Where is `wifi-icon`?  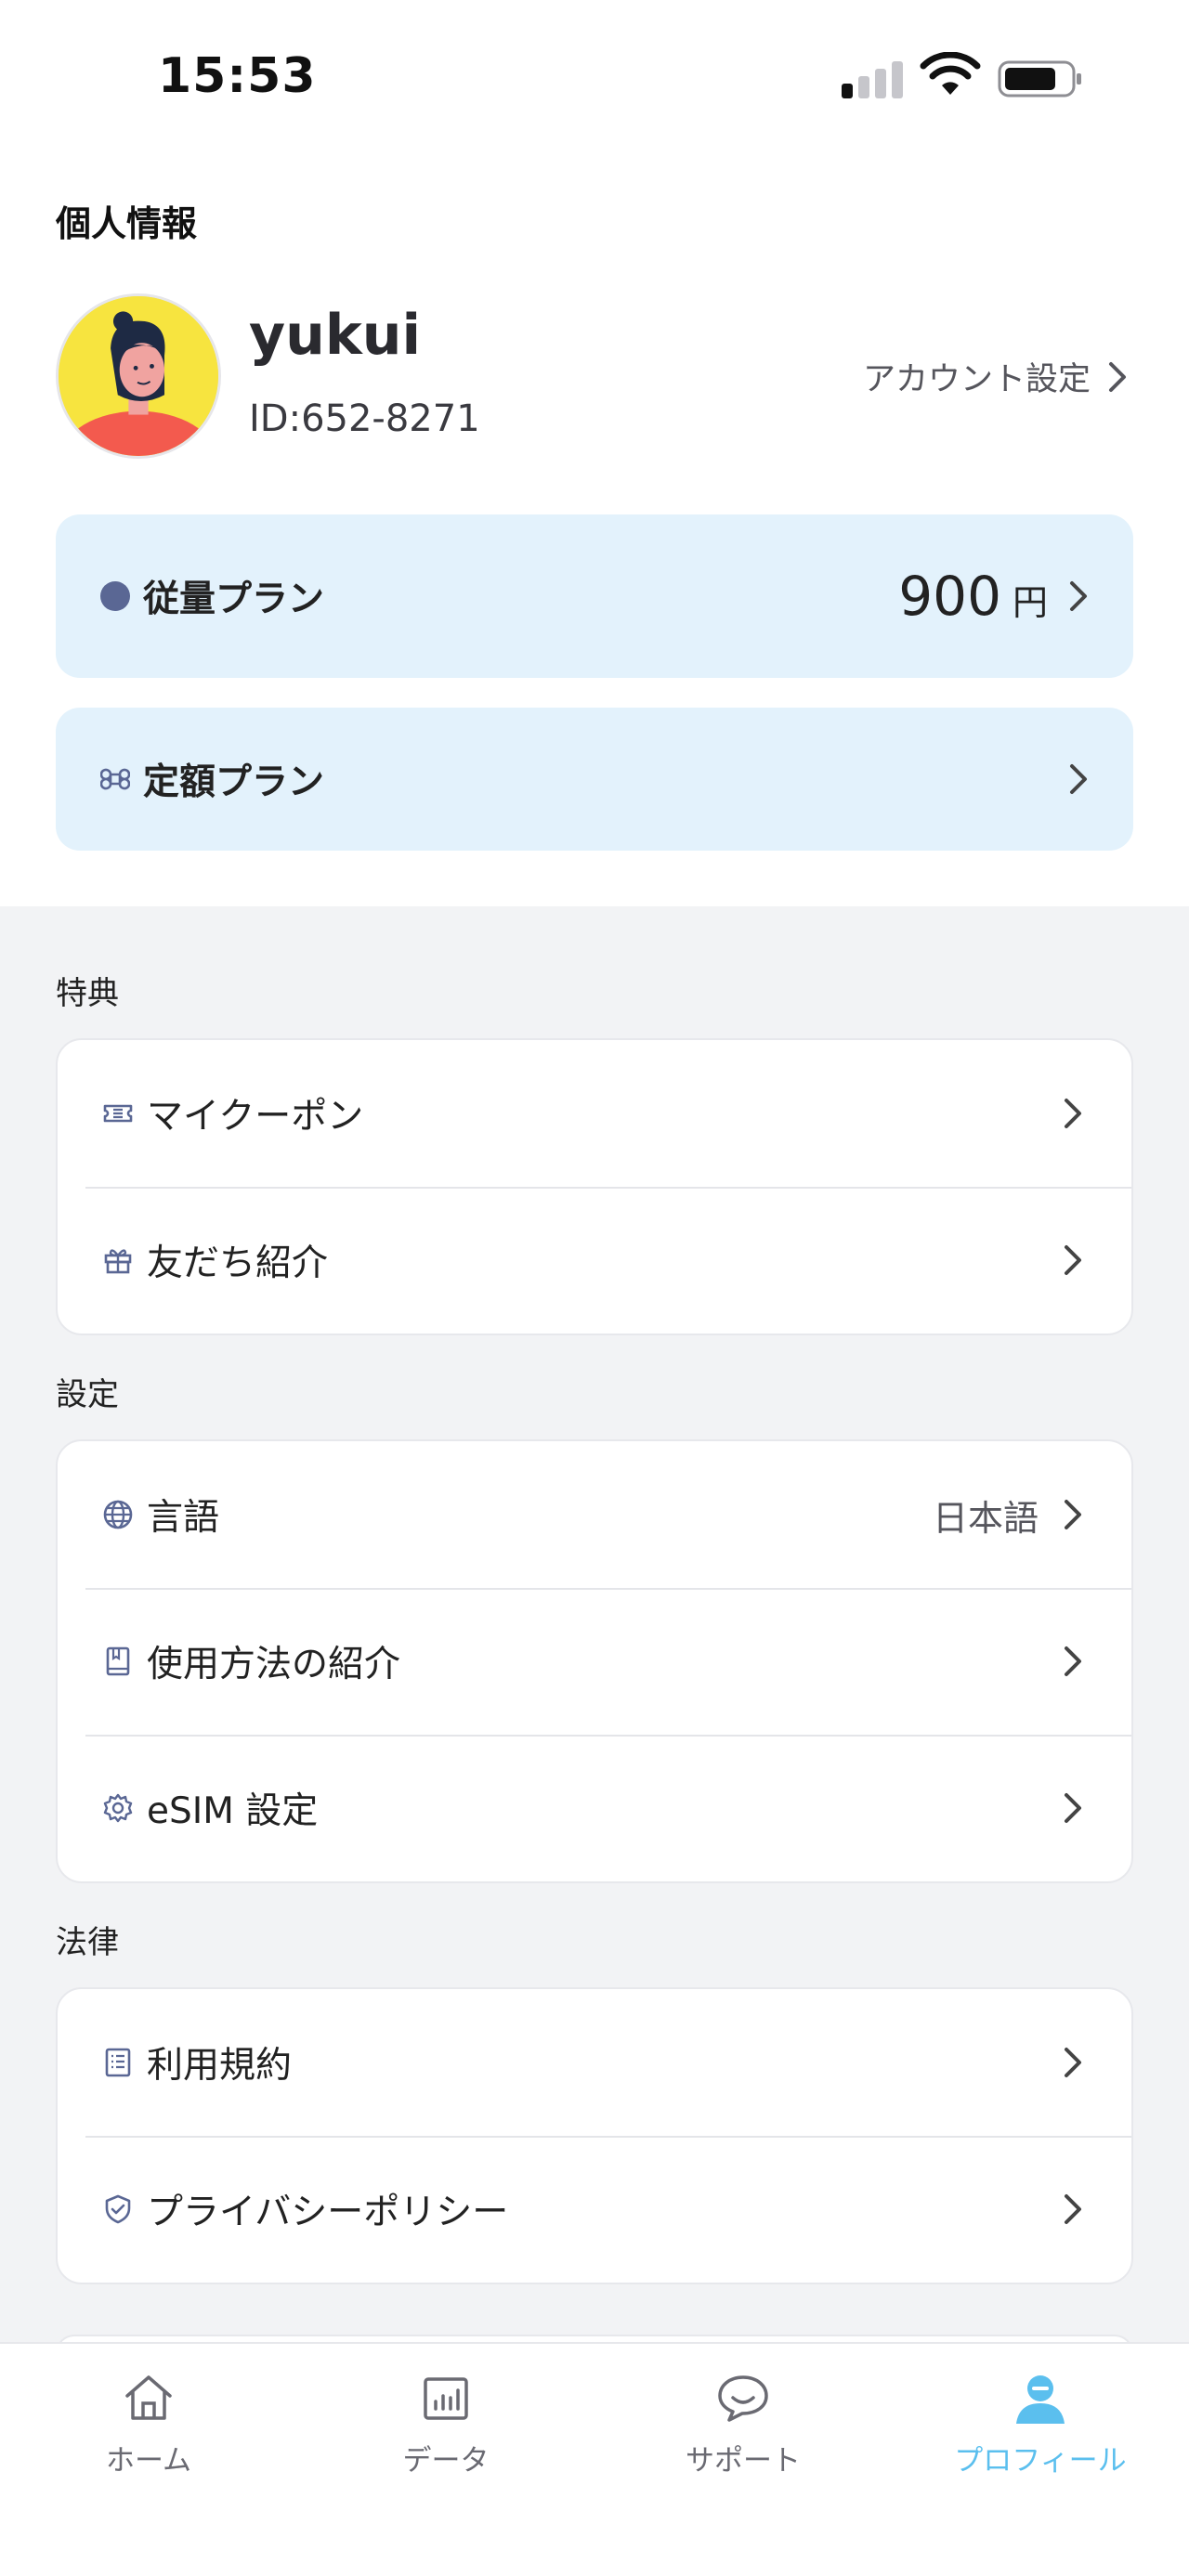
wifi-icon is located at coordinates (950, 73).